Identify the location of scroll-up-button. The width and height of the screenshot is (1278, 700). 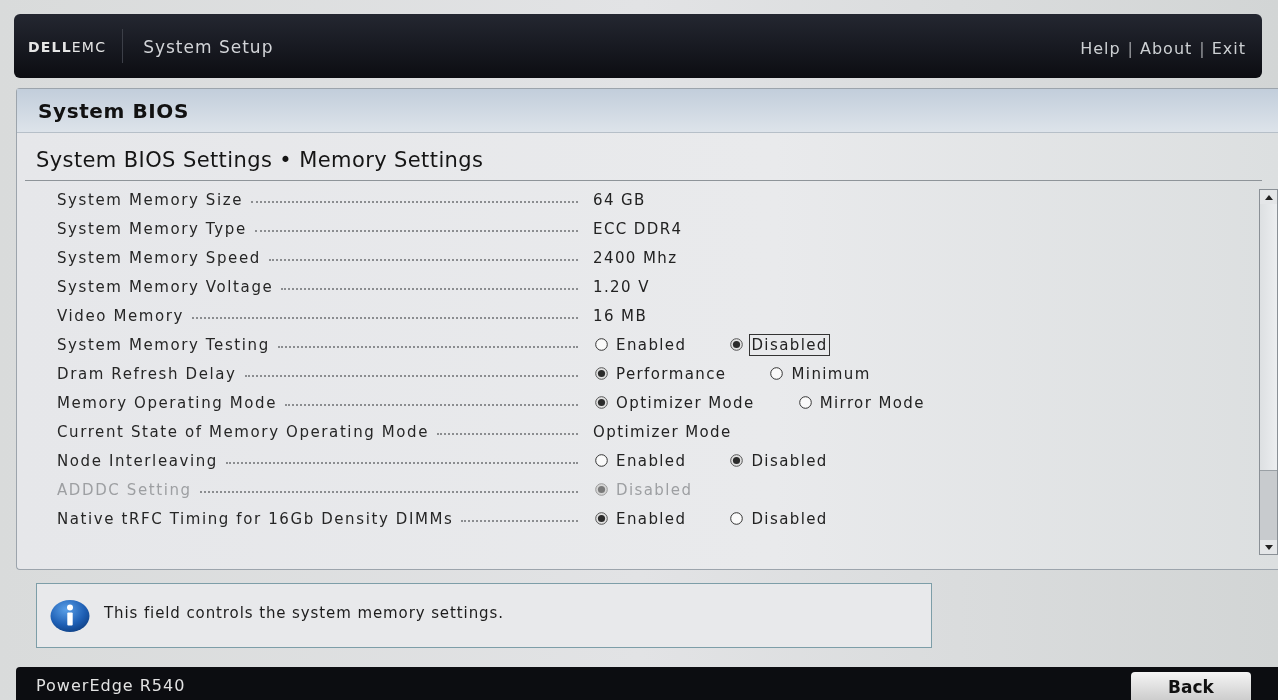
(1268, 197).